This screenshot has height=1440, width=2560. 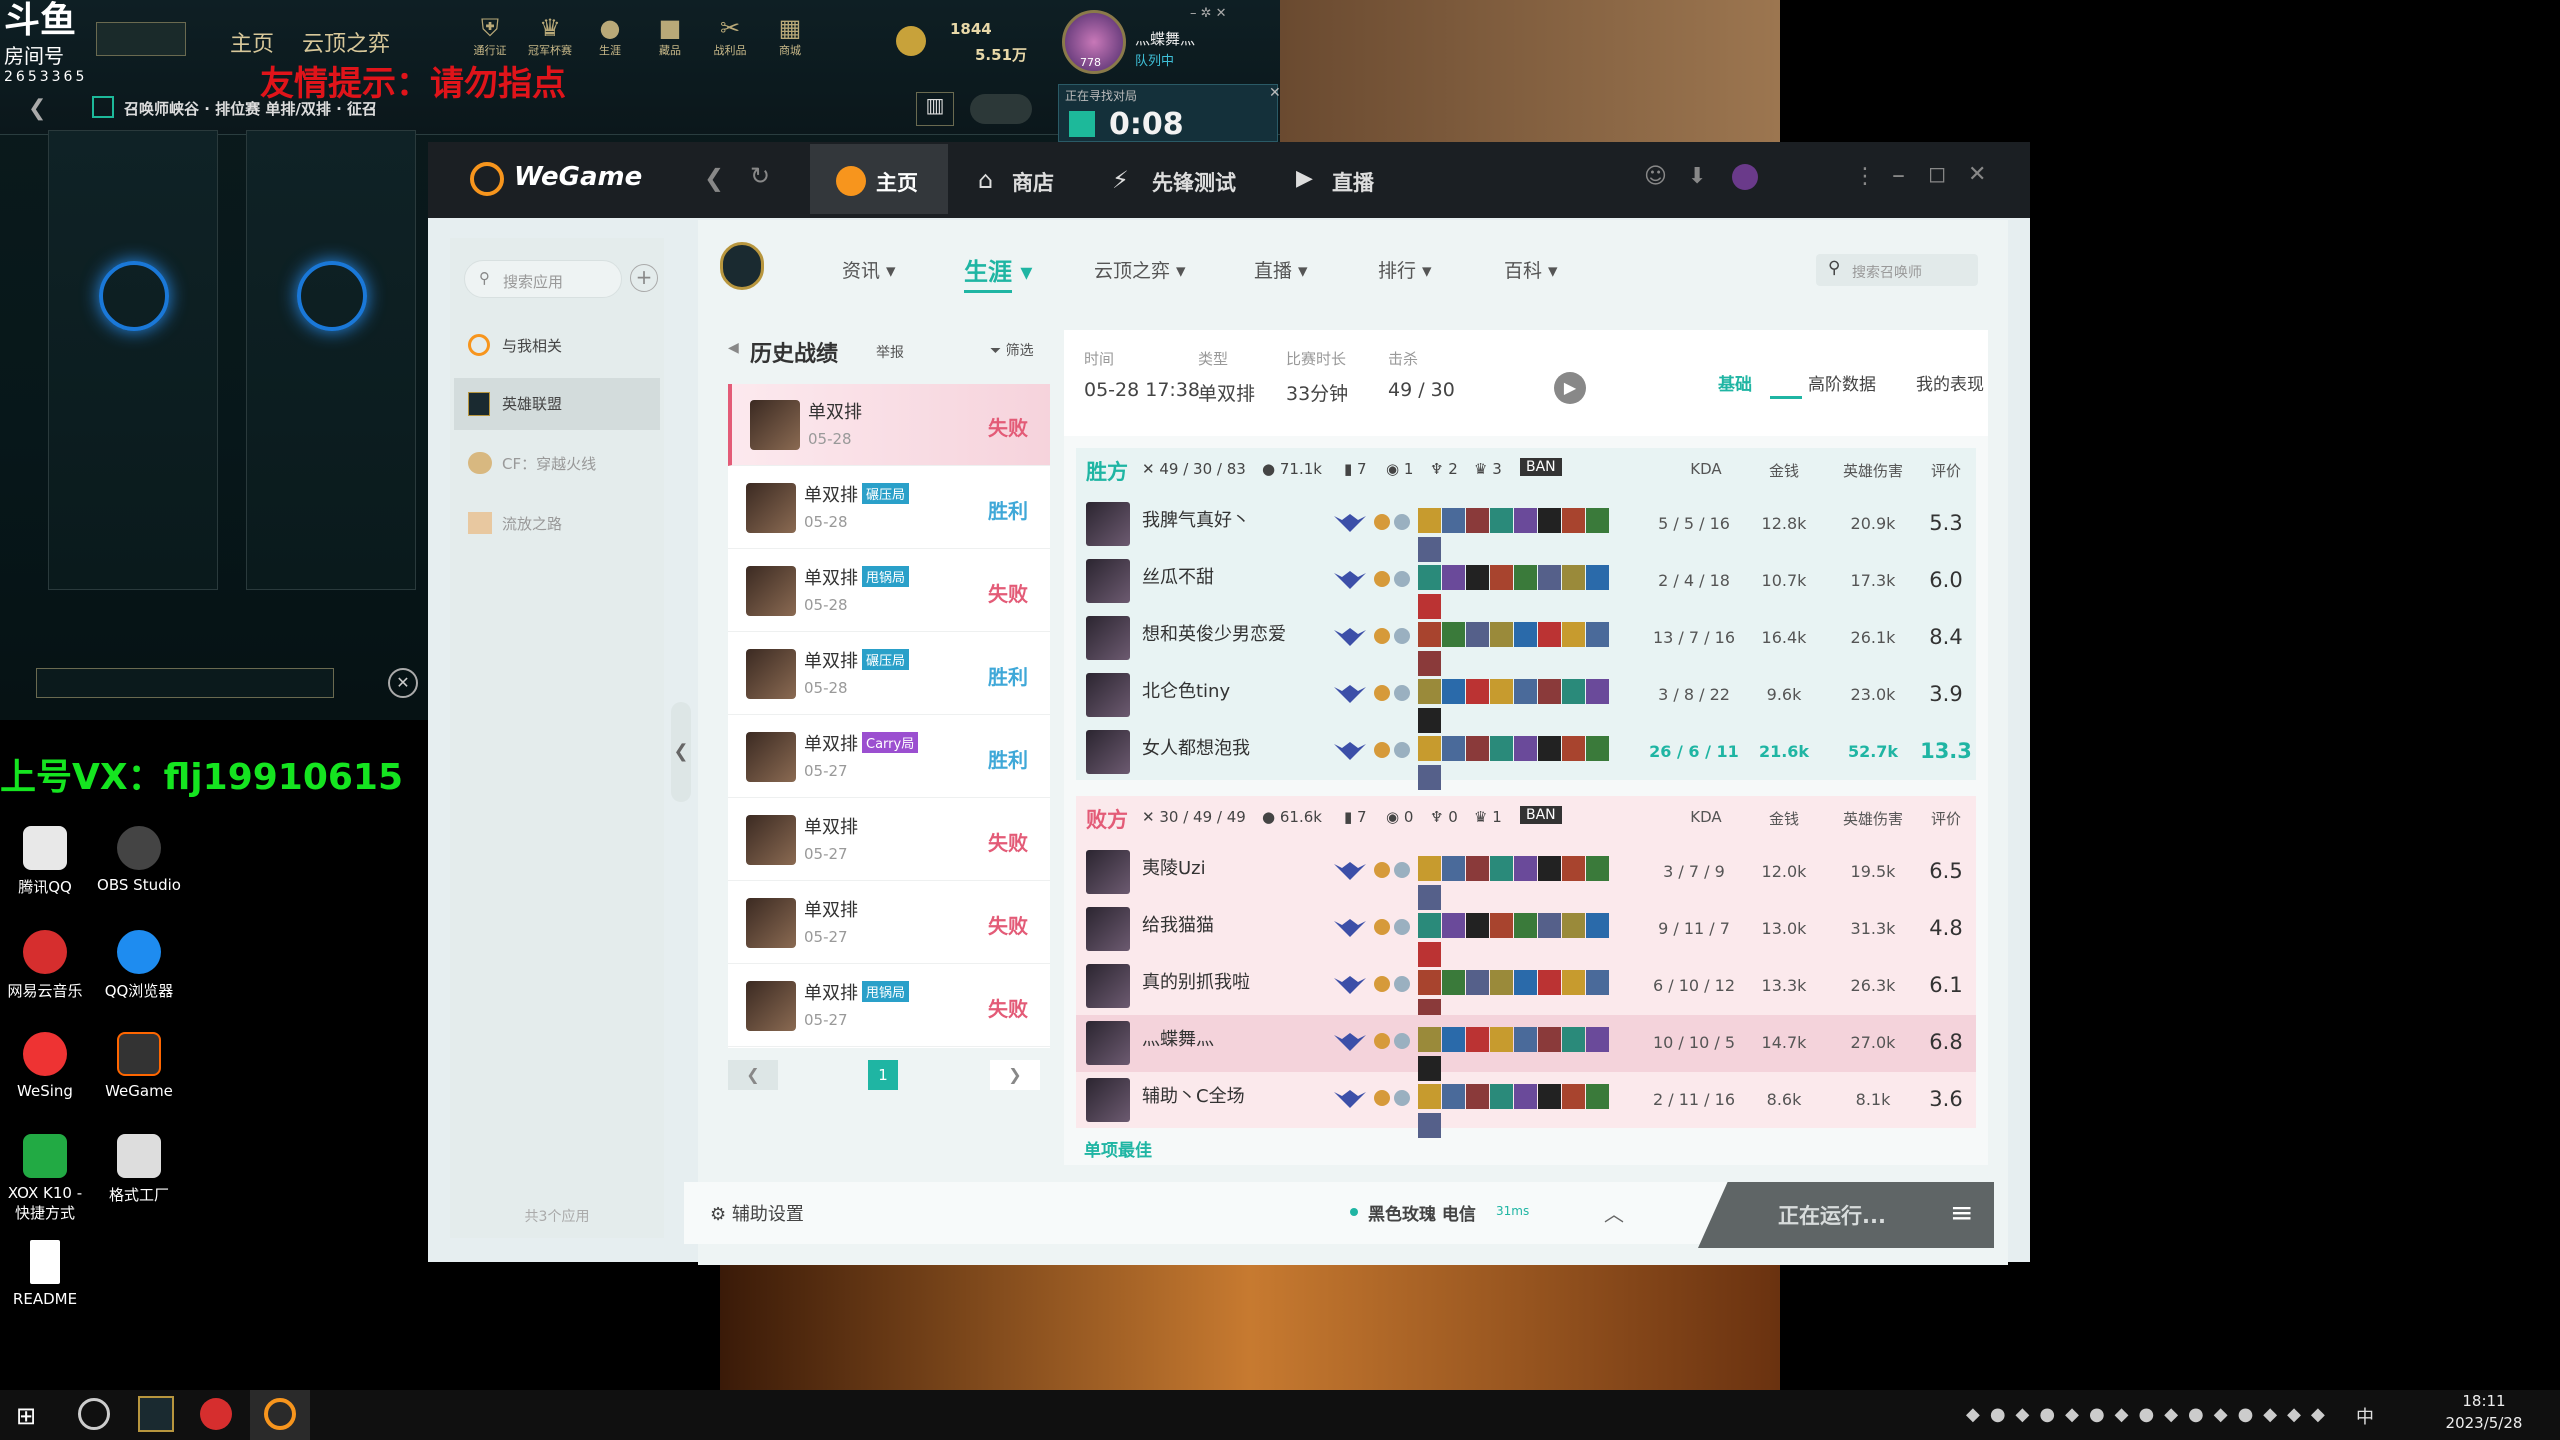 What do you see at coordinates (869, 269) in the screenshot?
I see `subnav-news: 资讯 ▾` at bounding box center [869, 269].